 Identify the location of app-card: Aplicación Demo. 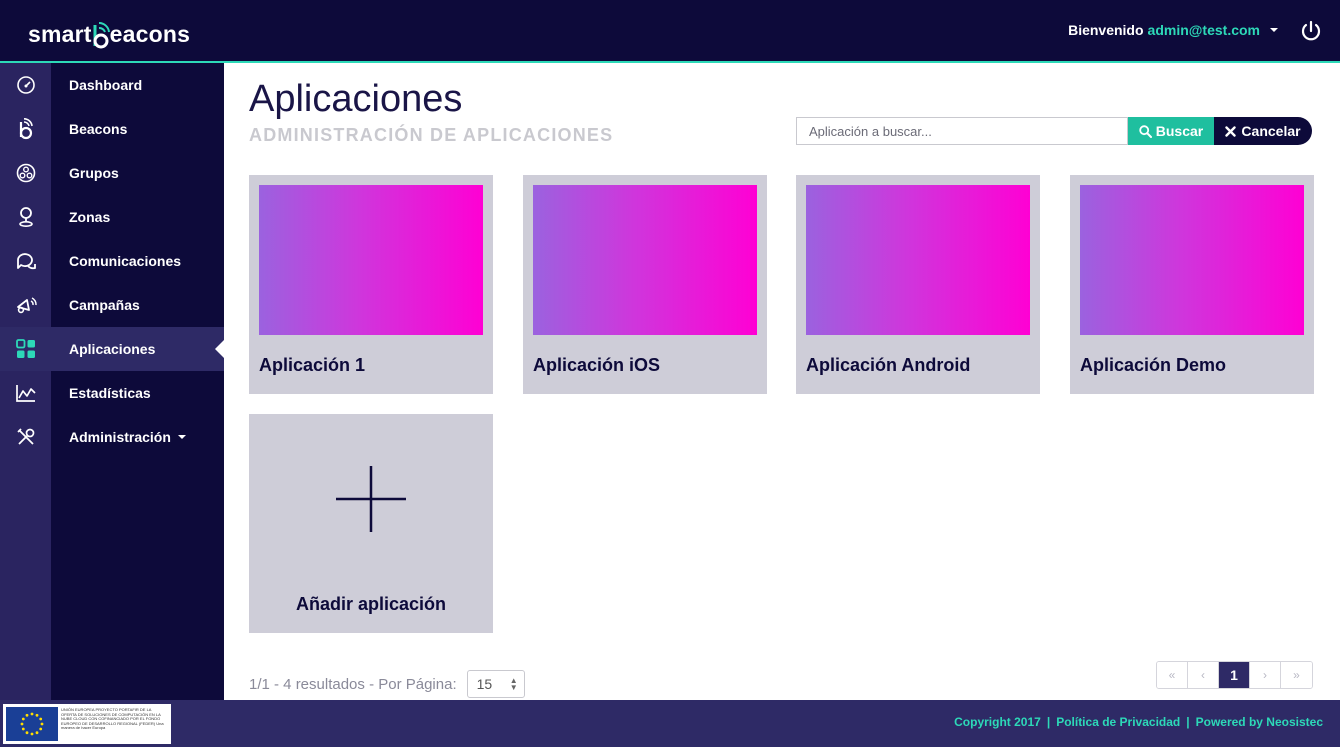
(1192, 284).